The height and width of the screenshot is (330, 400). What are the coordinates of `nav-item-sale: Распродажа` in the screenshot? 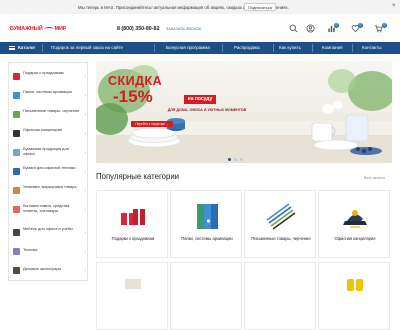 It's located at (247, 48).